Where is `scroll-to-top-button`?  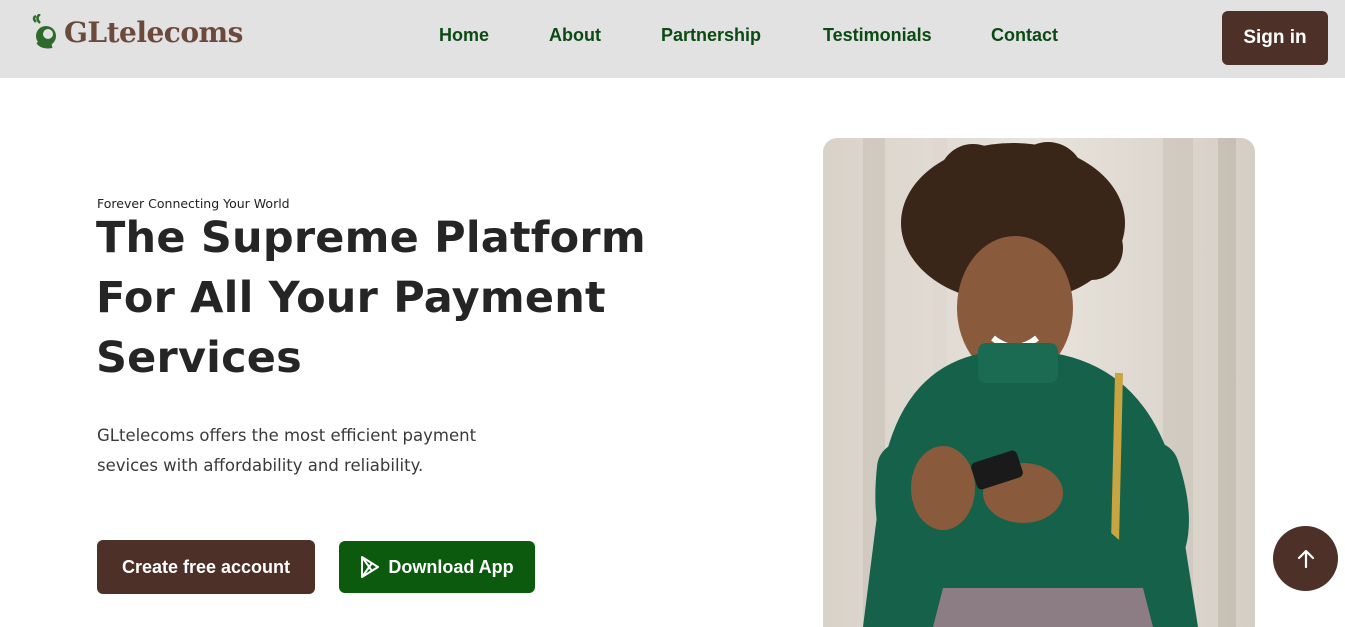
scroll-to-top-button is located at coordinates (1305, 558).